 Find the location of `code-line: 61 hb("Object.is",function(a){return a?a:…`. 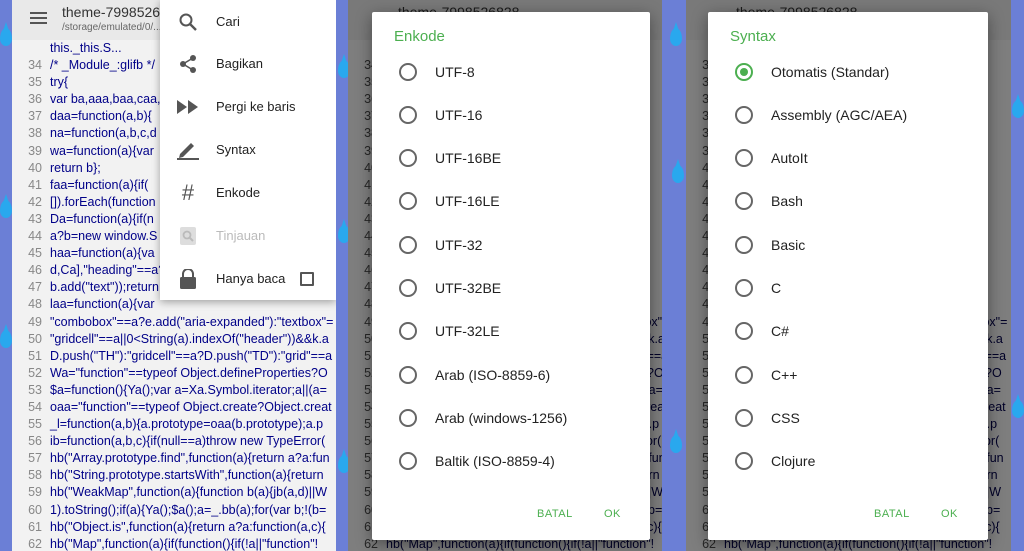

code-line: 61 hb("Object.is",function(a){return a?a:… is located at coordinates (174, 527).